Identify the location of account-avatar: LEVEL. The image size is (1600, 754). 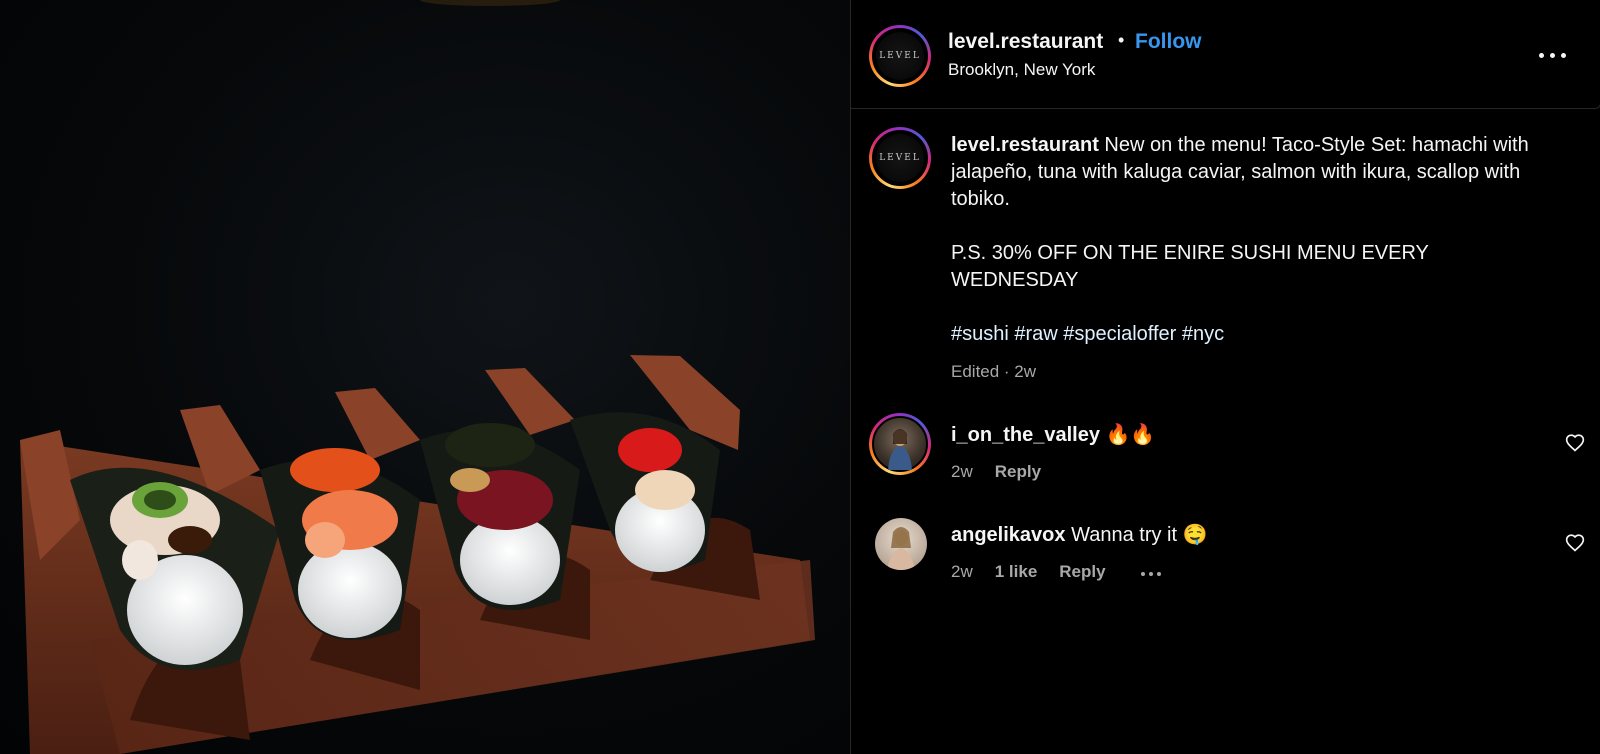
(900, 56).